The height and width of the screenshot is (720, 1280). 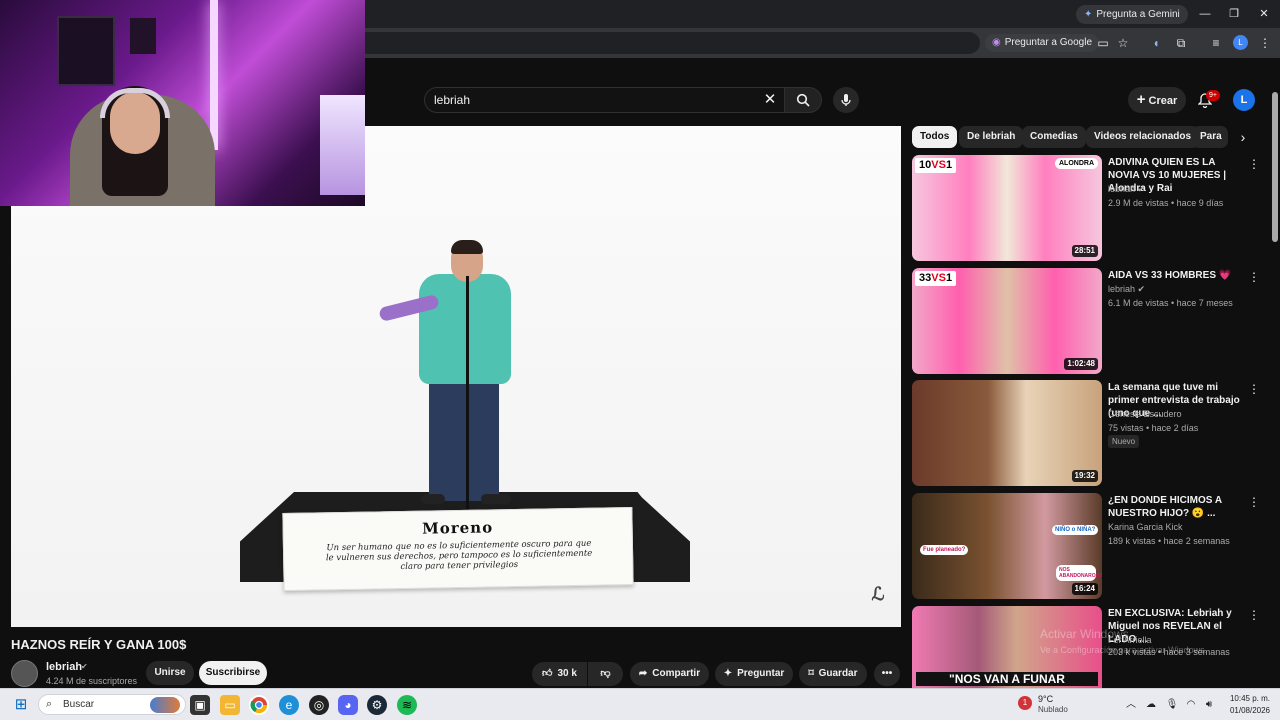 What do you see at coordinates (99, 644) in the screenshot?
I see `video-title: HAZNOS REÍR Y GANA 100$` at bounding box center [99, 644].